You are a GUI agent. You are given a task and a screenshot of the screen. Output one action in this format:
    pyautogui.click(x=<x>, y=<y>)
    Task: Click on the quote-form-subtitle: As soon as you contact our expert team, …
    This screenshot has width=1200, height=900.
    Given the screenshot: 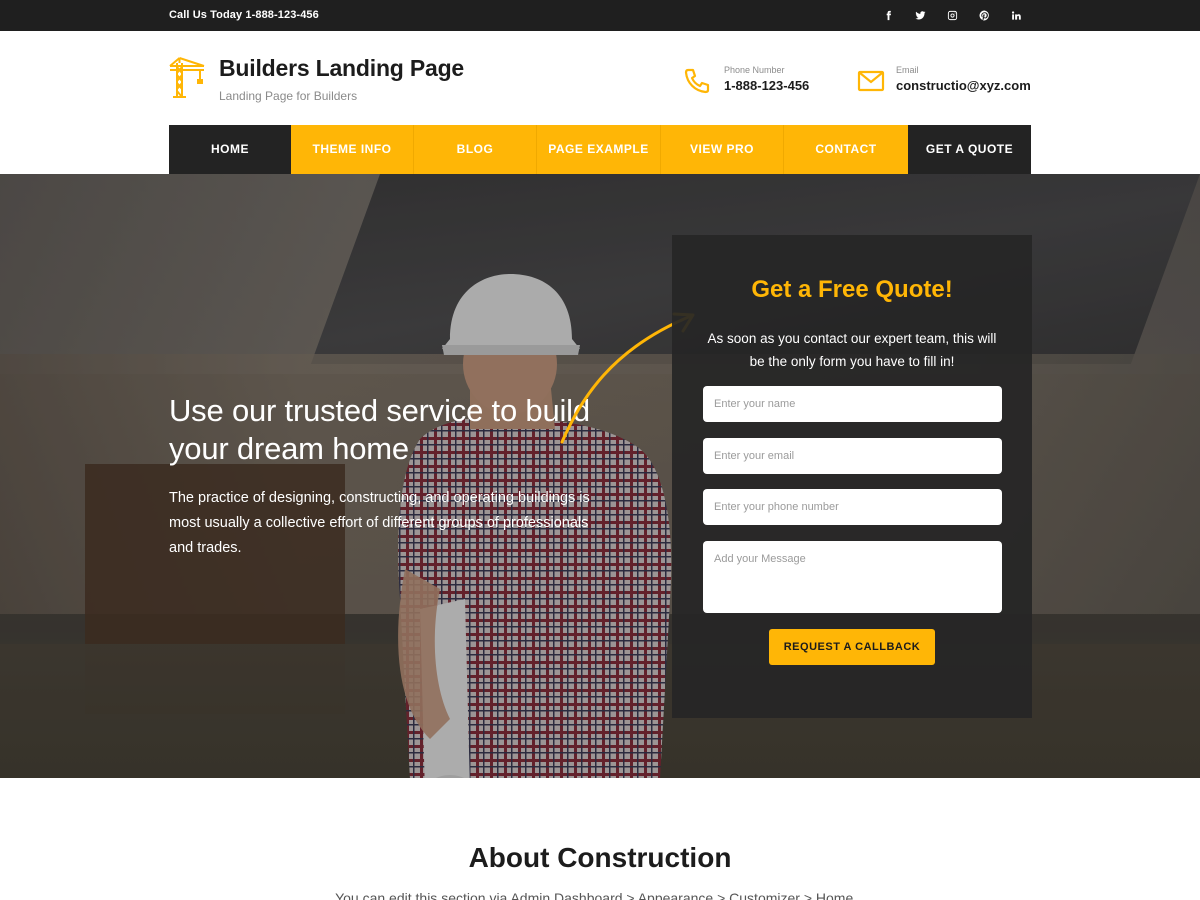 What is the action you would take?
    pyautogui.click(x=852, y=350)
    